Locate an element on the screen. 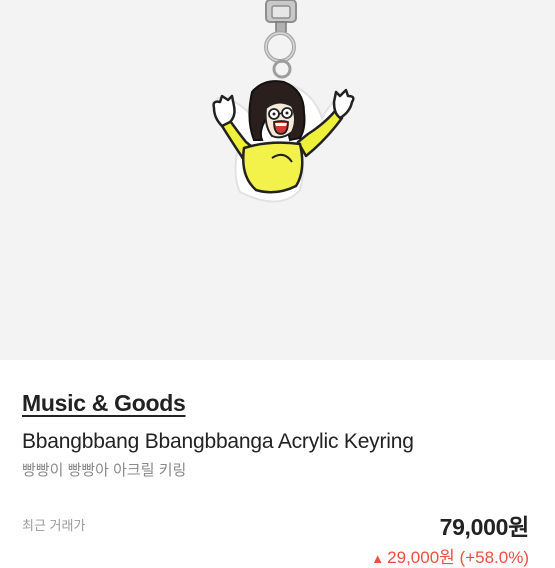  product-name-english: Bbangbbang Bbangbbanga Acrylic Keyring is located at coordinates (218, 441).